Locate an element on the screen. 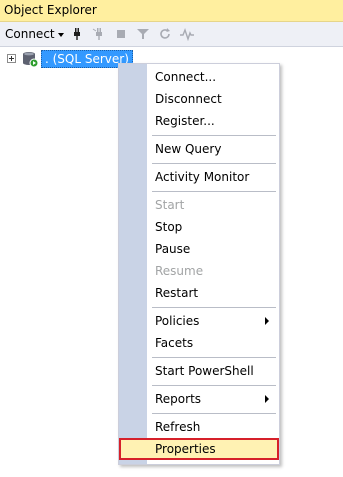 The width and height of the screenshot is (343, 477). menu-item-label: Stop is located at coordinates (169, 227).